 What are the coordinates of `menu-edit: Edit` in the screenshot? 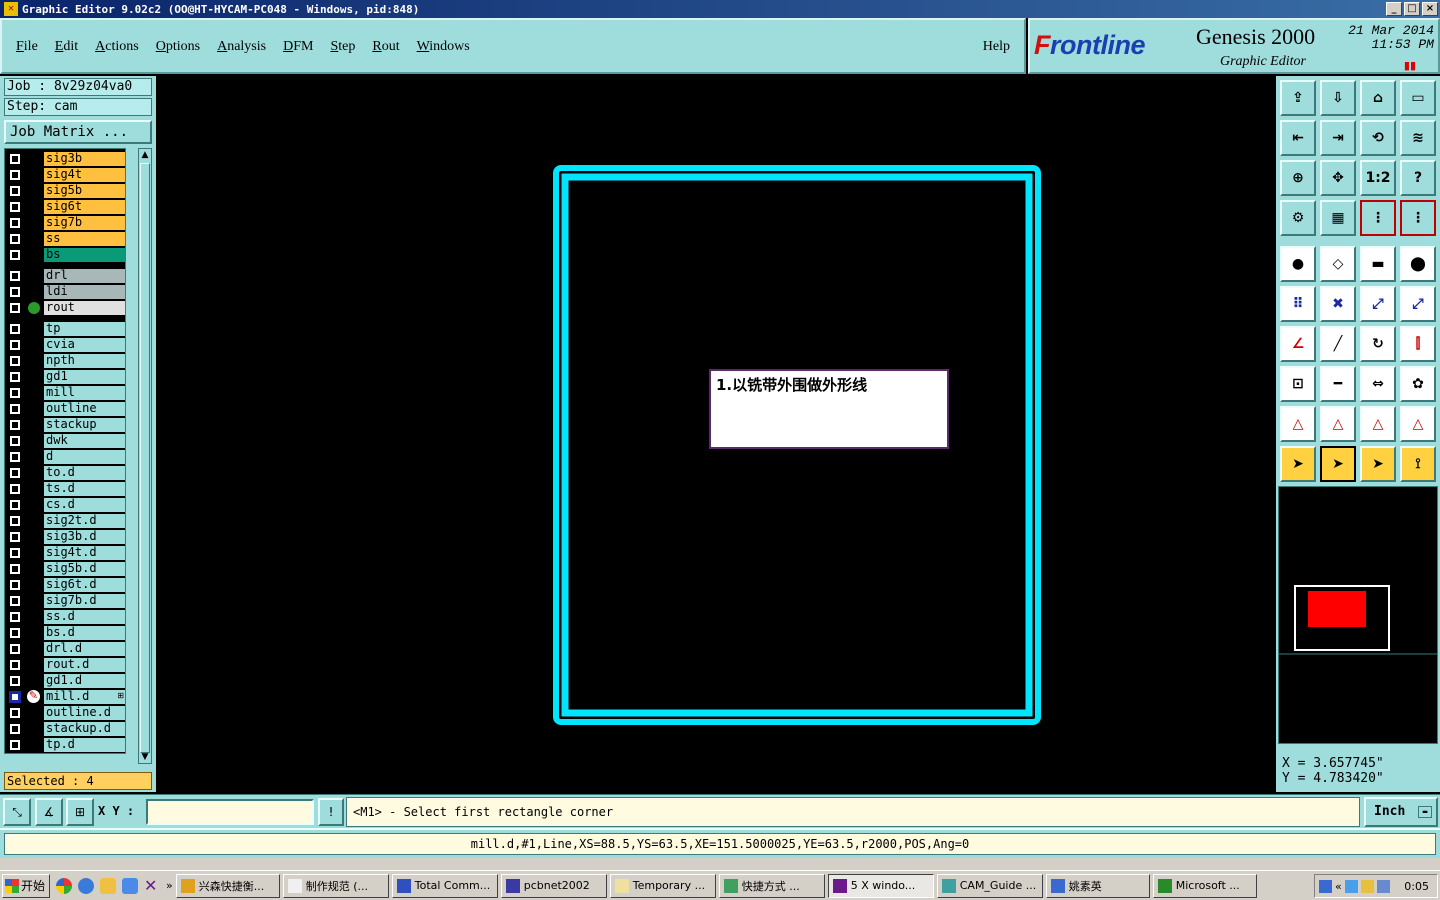 It's located at (66, 47).